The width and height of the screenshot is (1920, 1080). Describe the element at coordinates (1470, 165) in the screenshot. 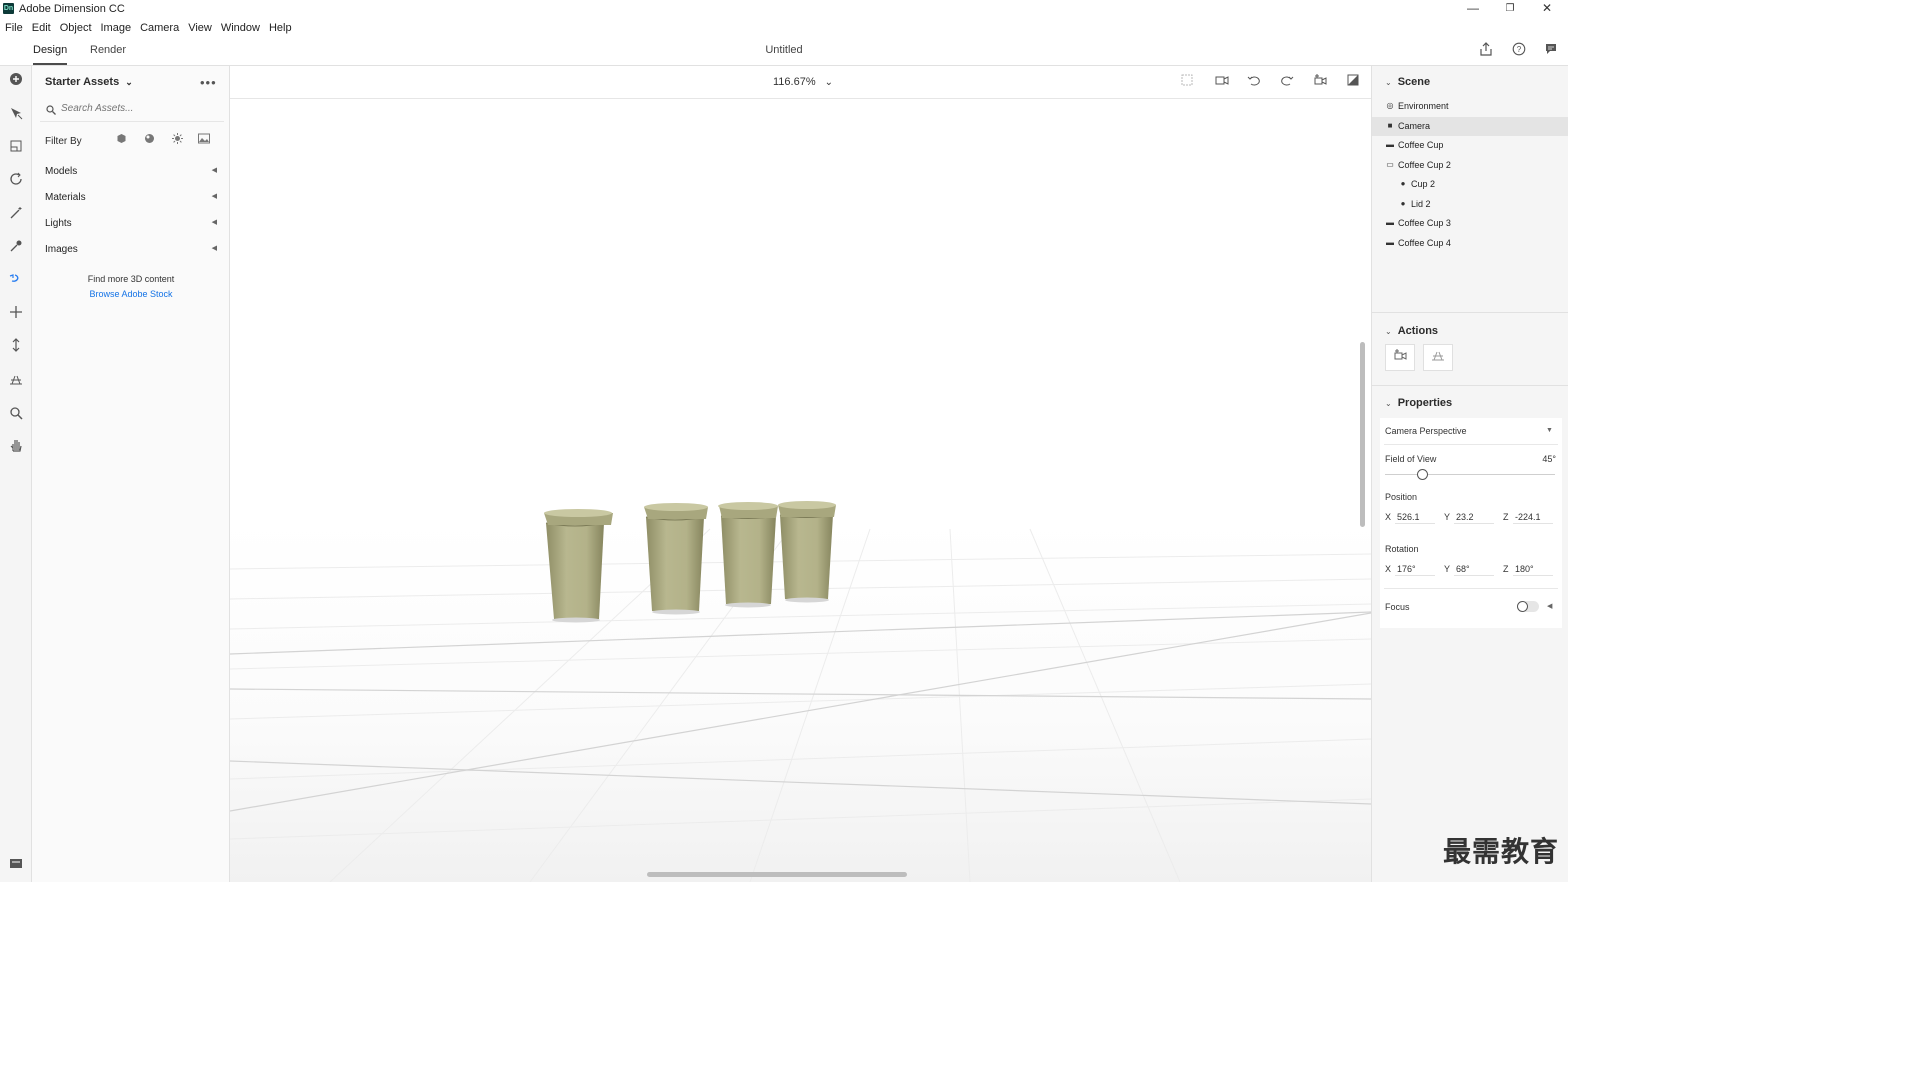

I see `scene-item-coffee-cup-2: ▭ Coffee Cup 2` at that location.